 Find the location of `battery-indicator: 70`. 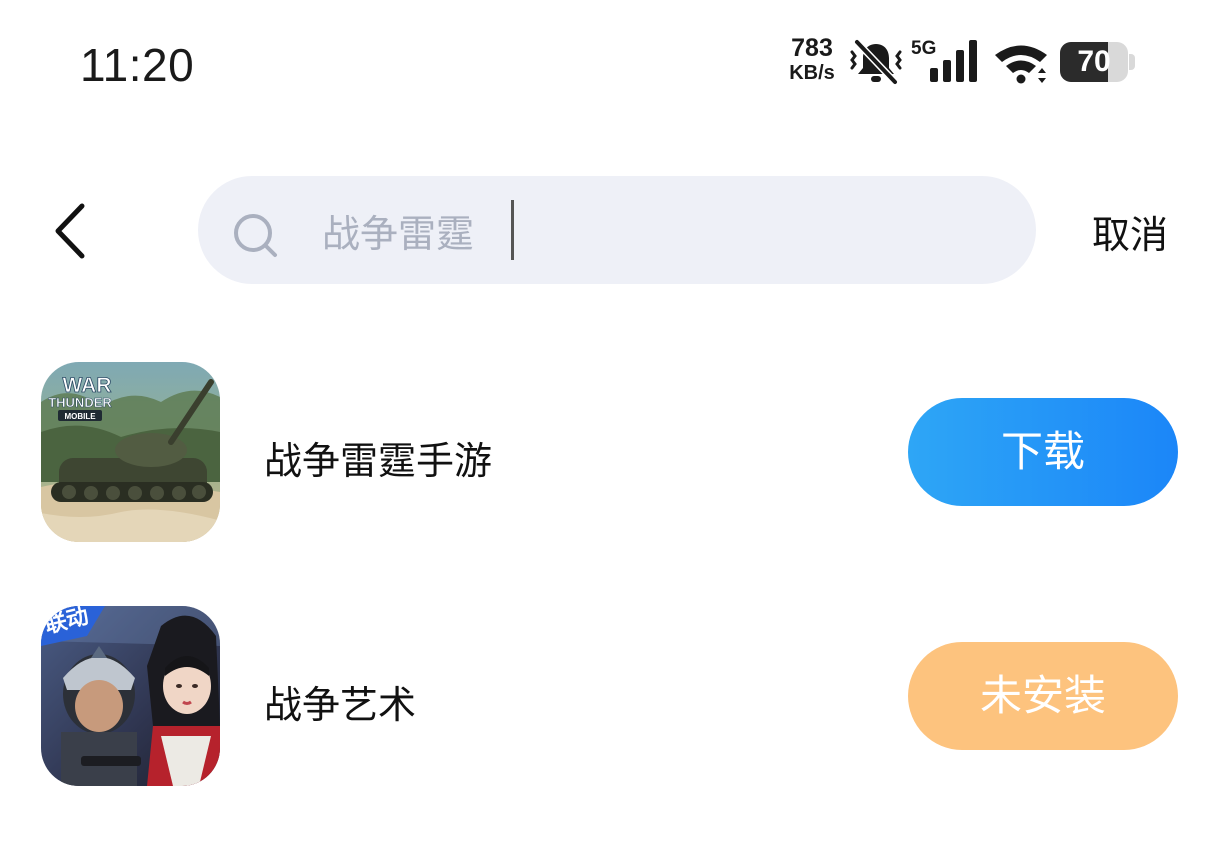

battery-indicator: 70 is located at coordinates (1098, 62).